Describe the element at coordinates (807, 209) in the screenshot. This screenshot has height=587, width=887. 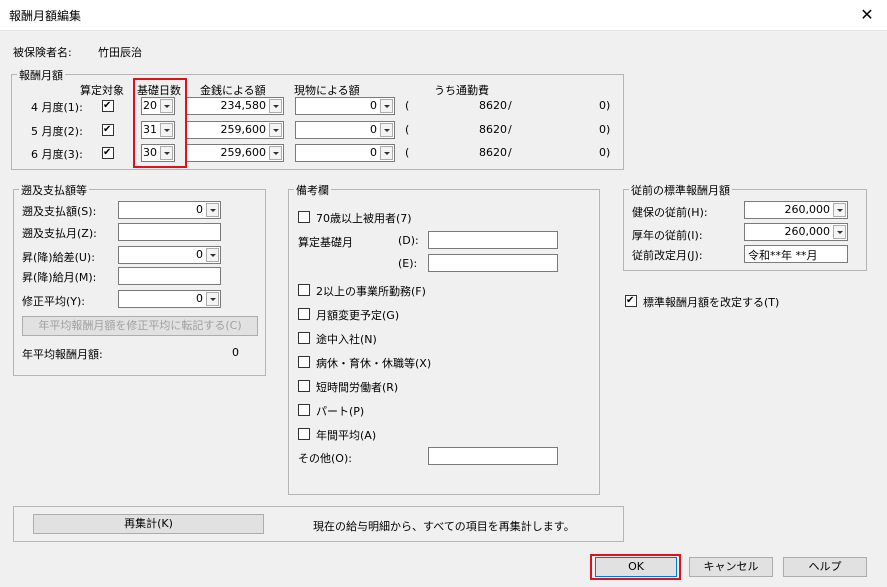
I see `health-previous-value: 260,000` at that location.